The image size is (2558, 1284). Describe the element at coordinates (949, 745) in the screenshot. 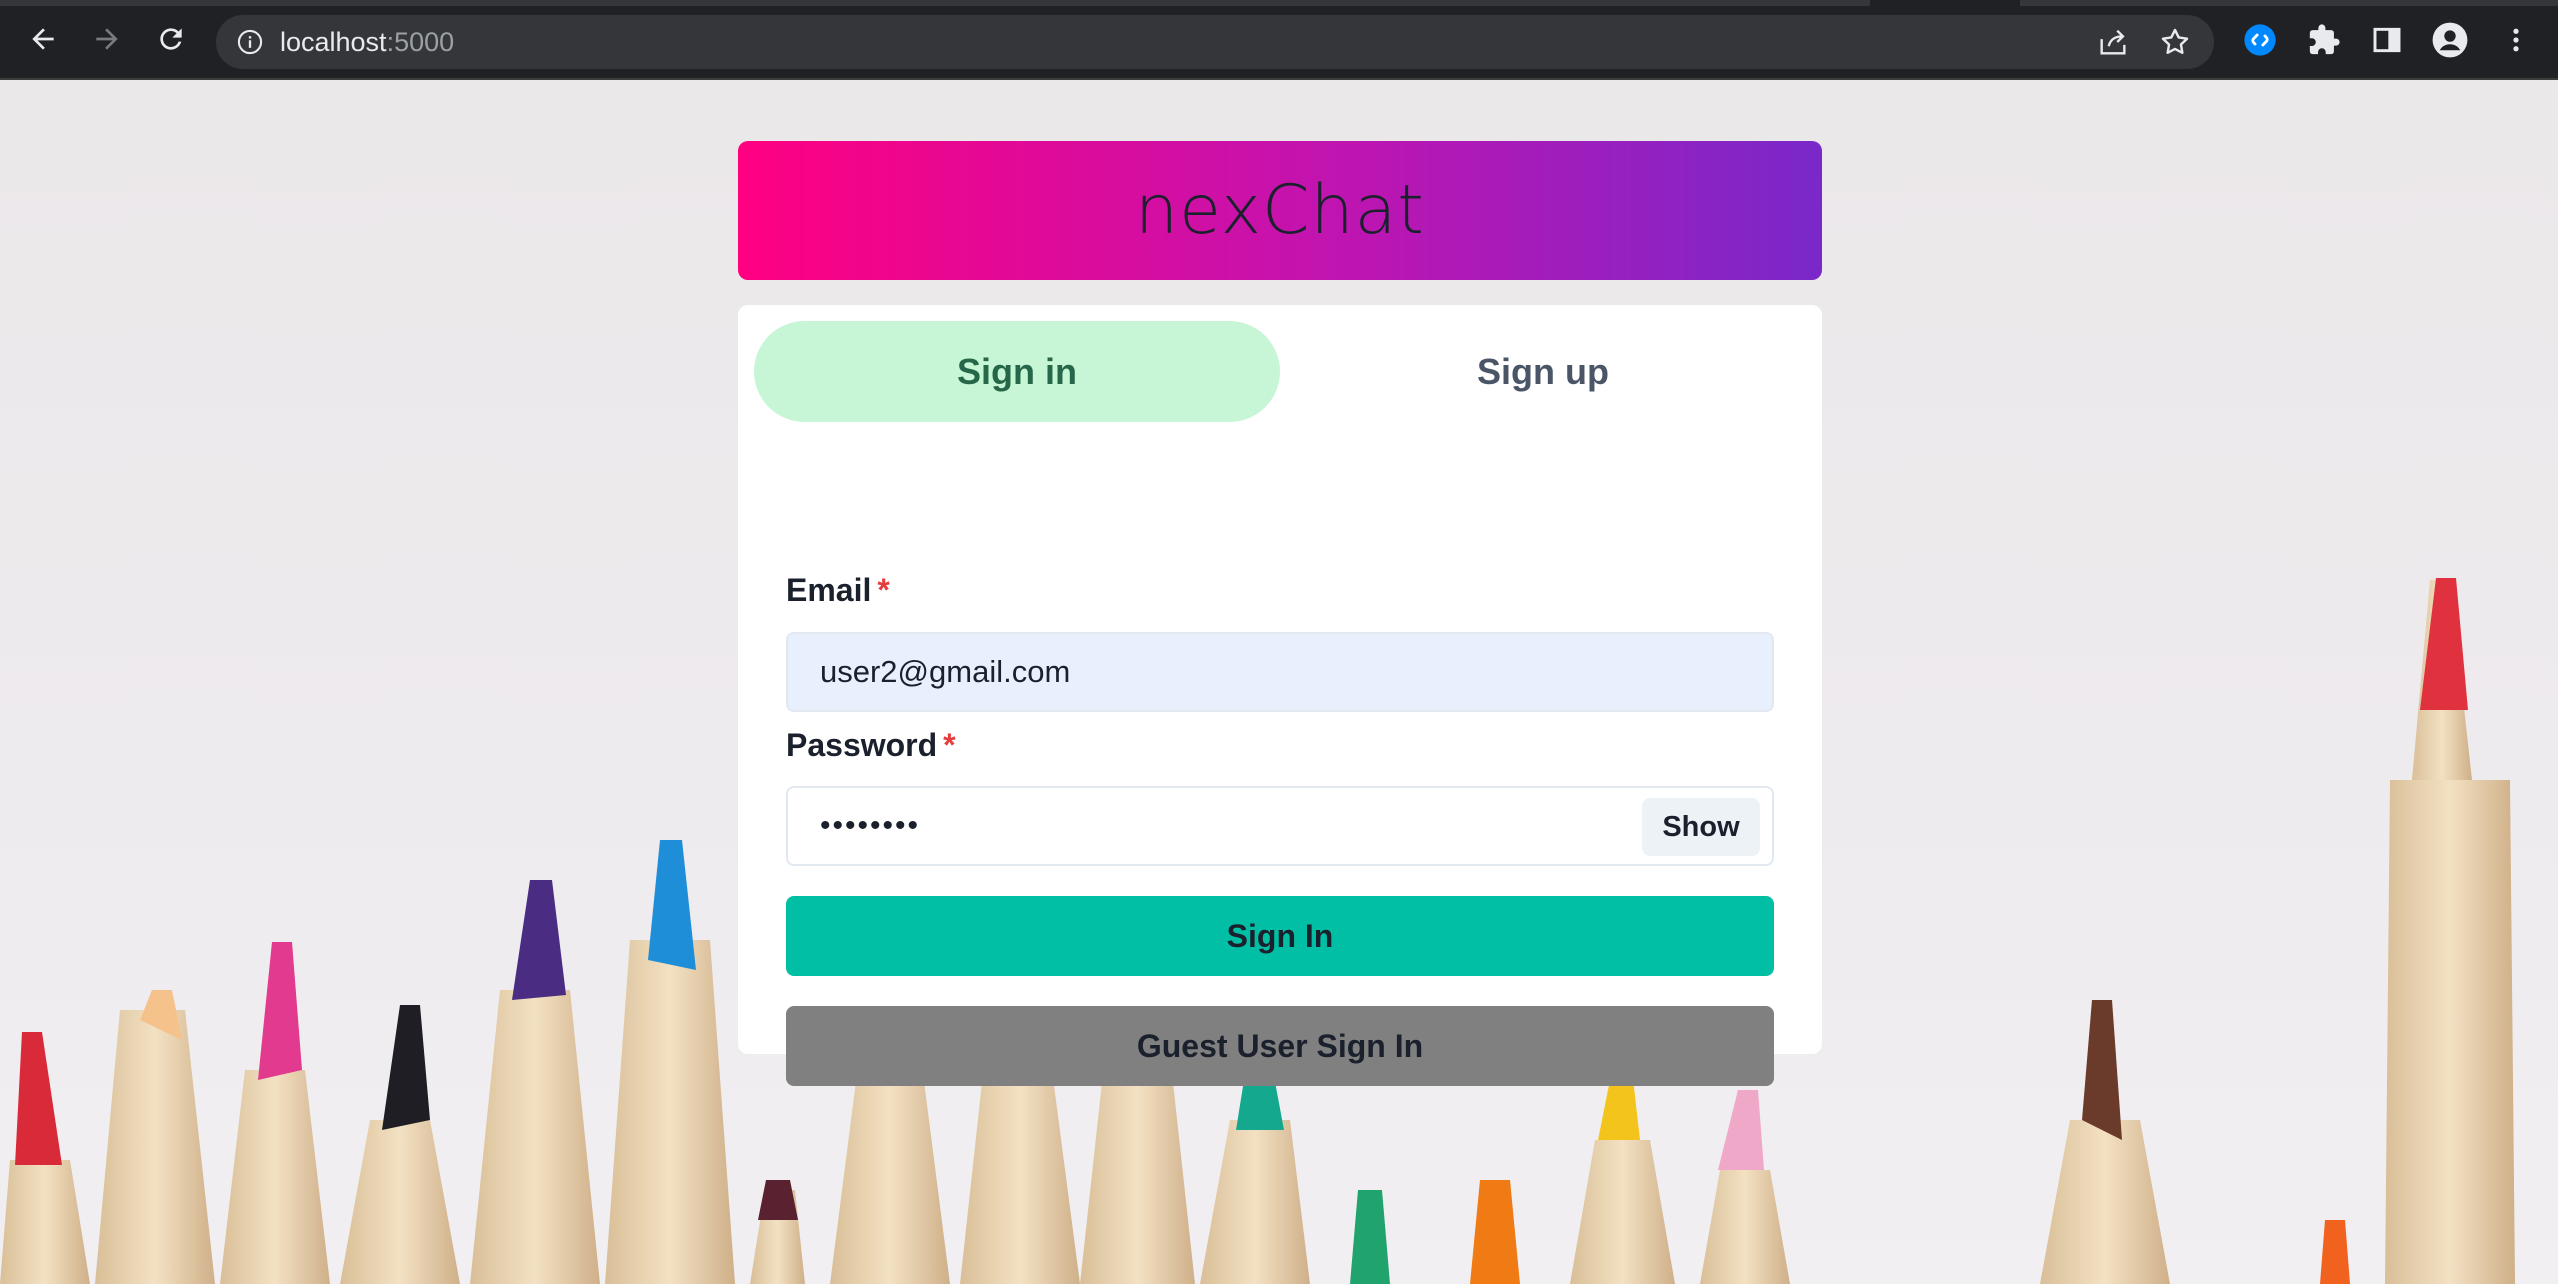

I see `password-required-marker: *` at that location.